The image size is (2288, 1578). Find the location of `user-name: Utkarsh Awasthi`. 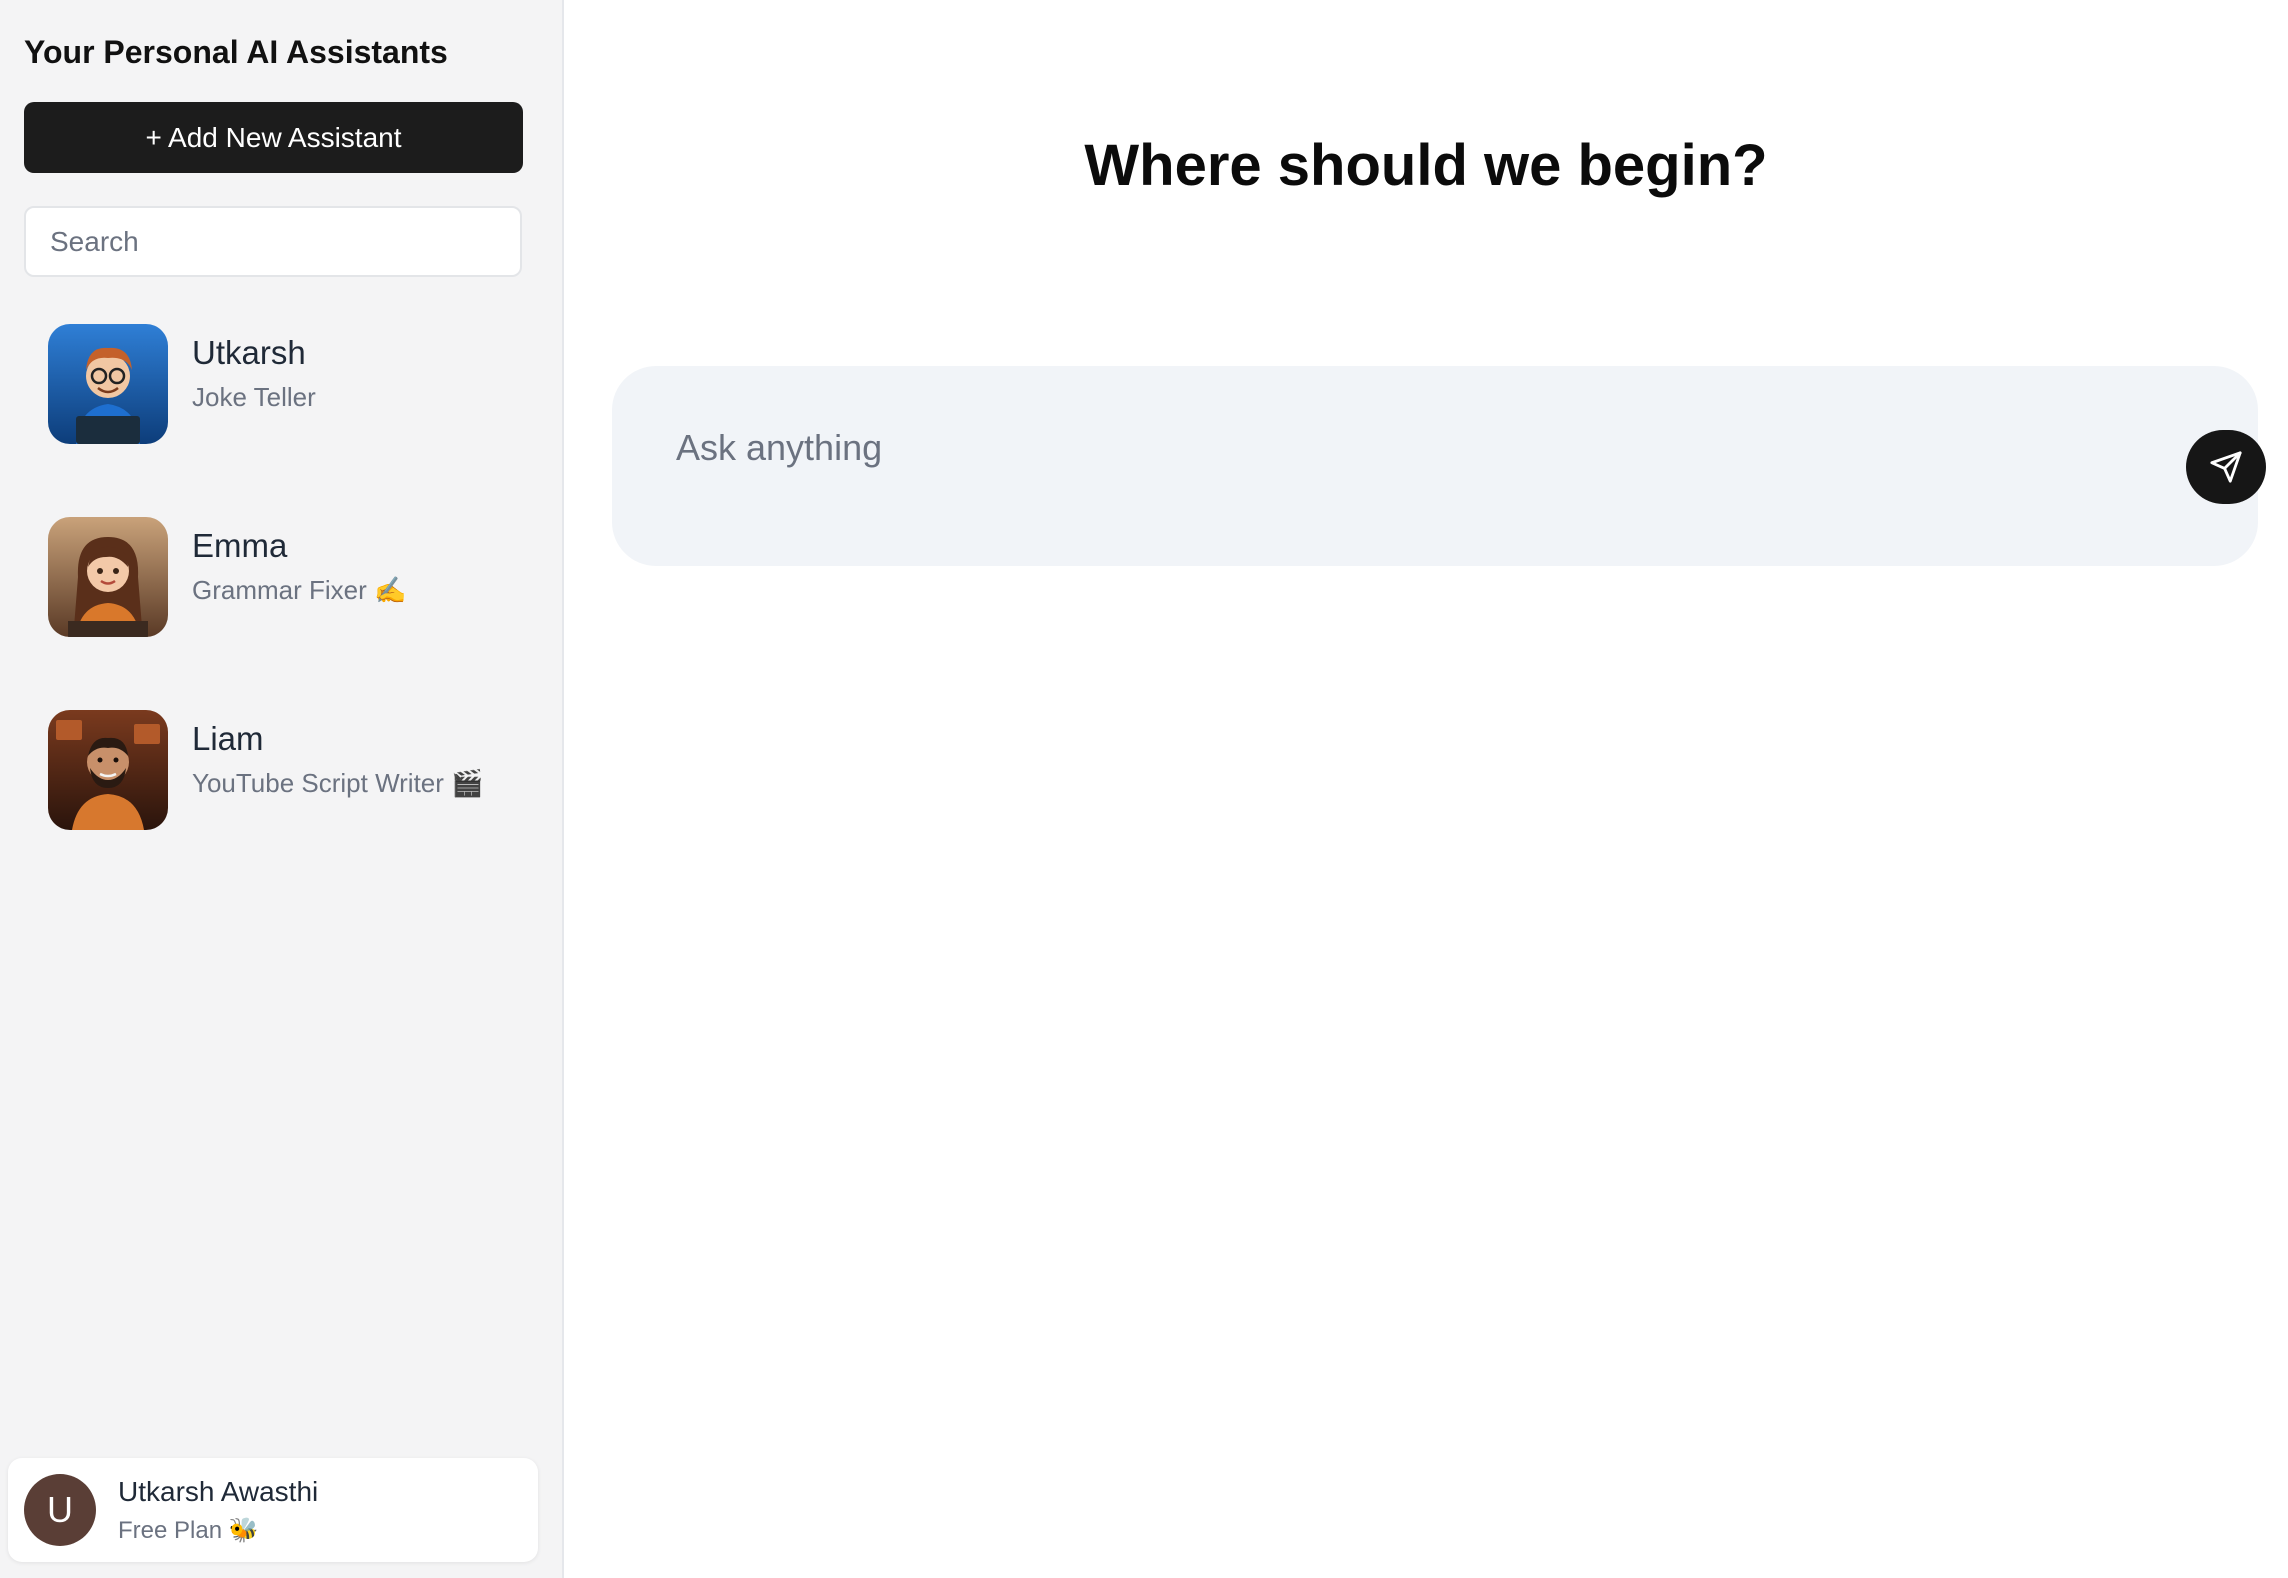

user-name: Utkarsh Awasthi is located at coordinates (218, 1491).